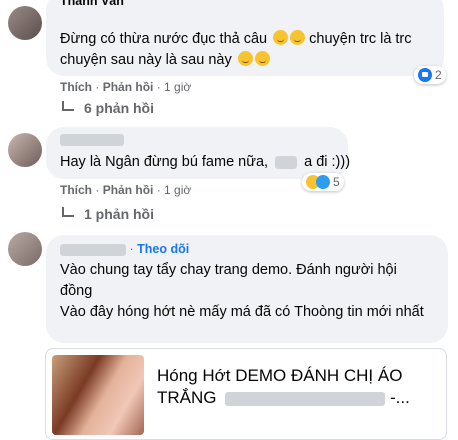 The image size is (458, 440). I want to click on wow-reaction-icon, so click(323, 182).